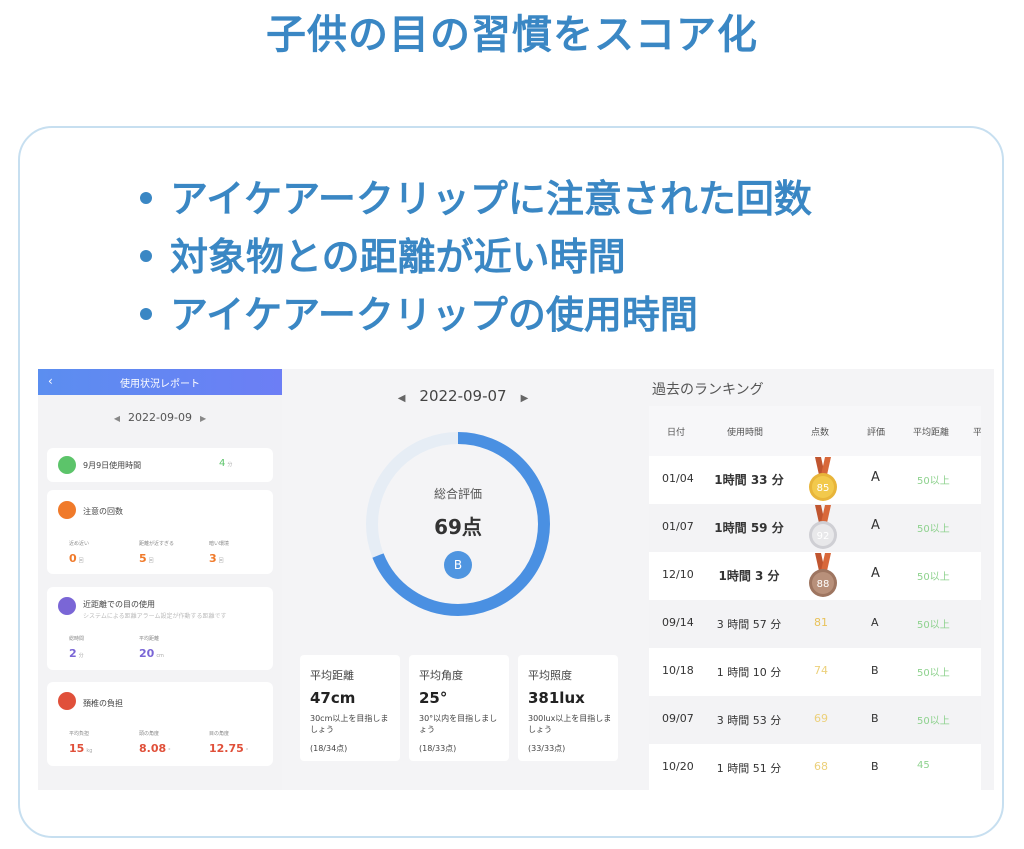 The width and height of the screenshot is (1024, 849). I want to click on time-cell: 1時間 33 分, so click(749, 480).